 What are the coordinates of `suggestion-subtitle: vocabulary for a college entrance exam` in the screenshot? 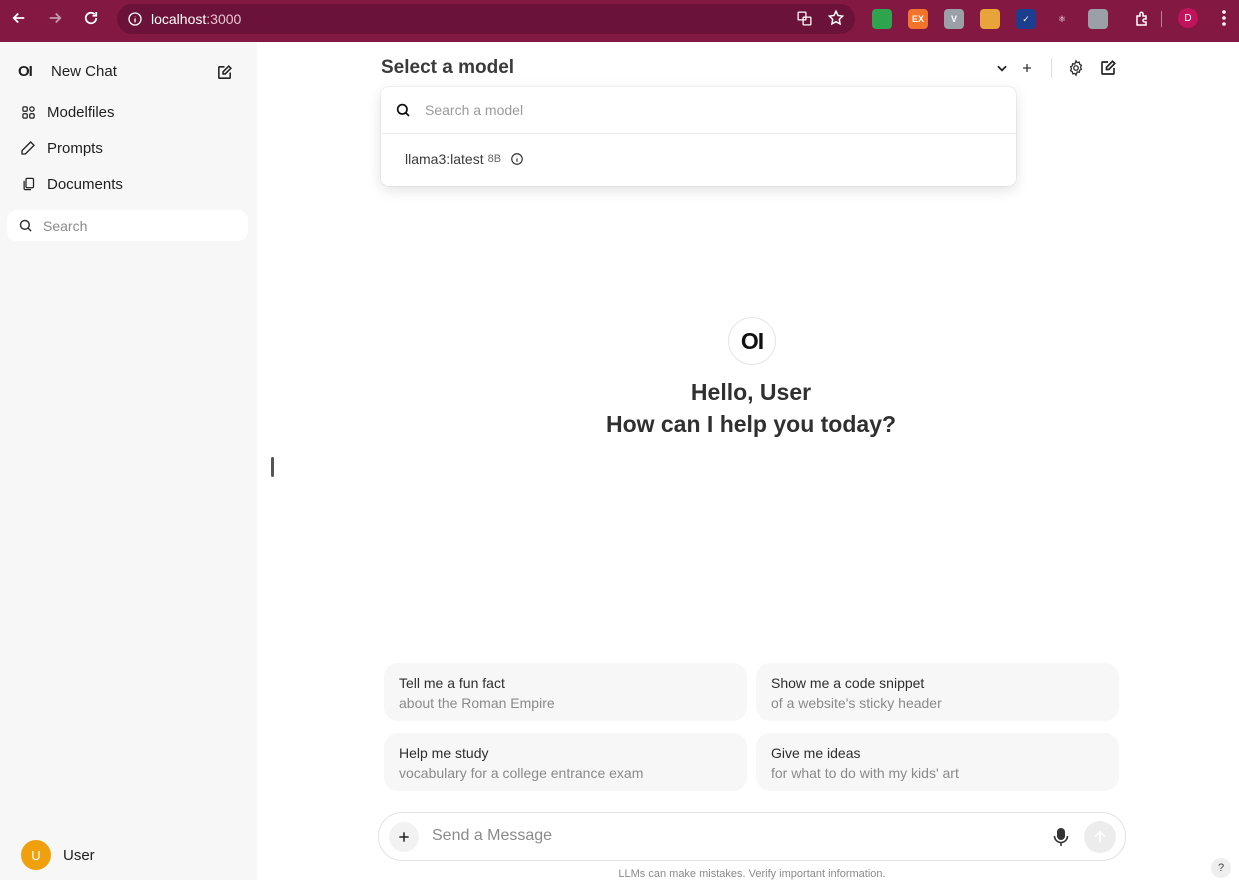 It's located at (521, 773).